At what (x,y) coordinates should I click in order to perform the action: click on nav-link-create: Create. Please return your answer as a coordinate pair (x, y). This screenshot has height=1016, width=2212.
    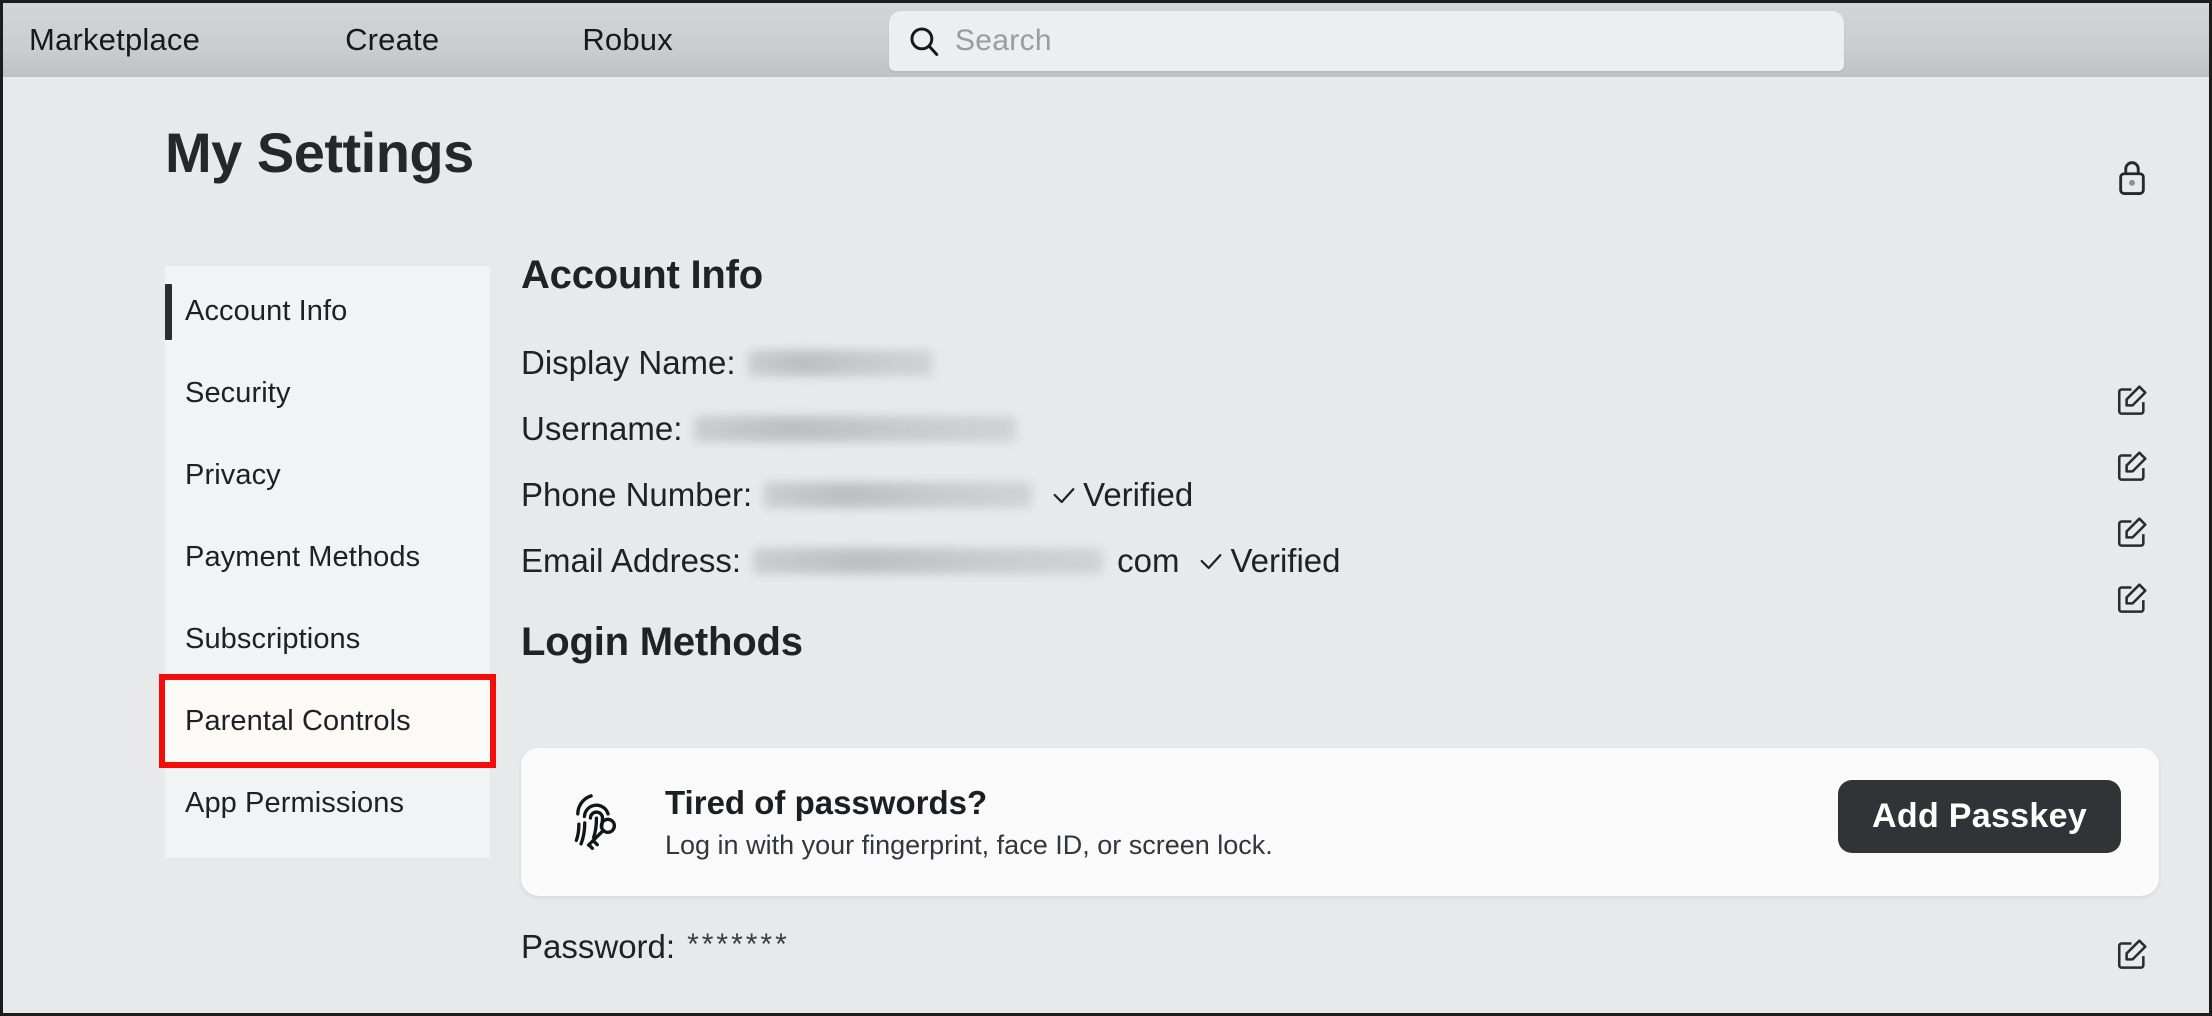
    Looking at the image, I should click on (392, 40).